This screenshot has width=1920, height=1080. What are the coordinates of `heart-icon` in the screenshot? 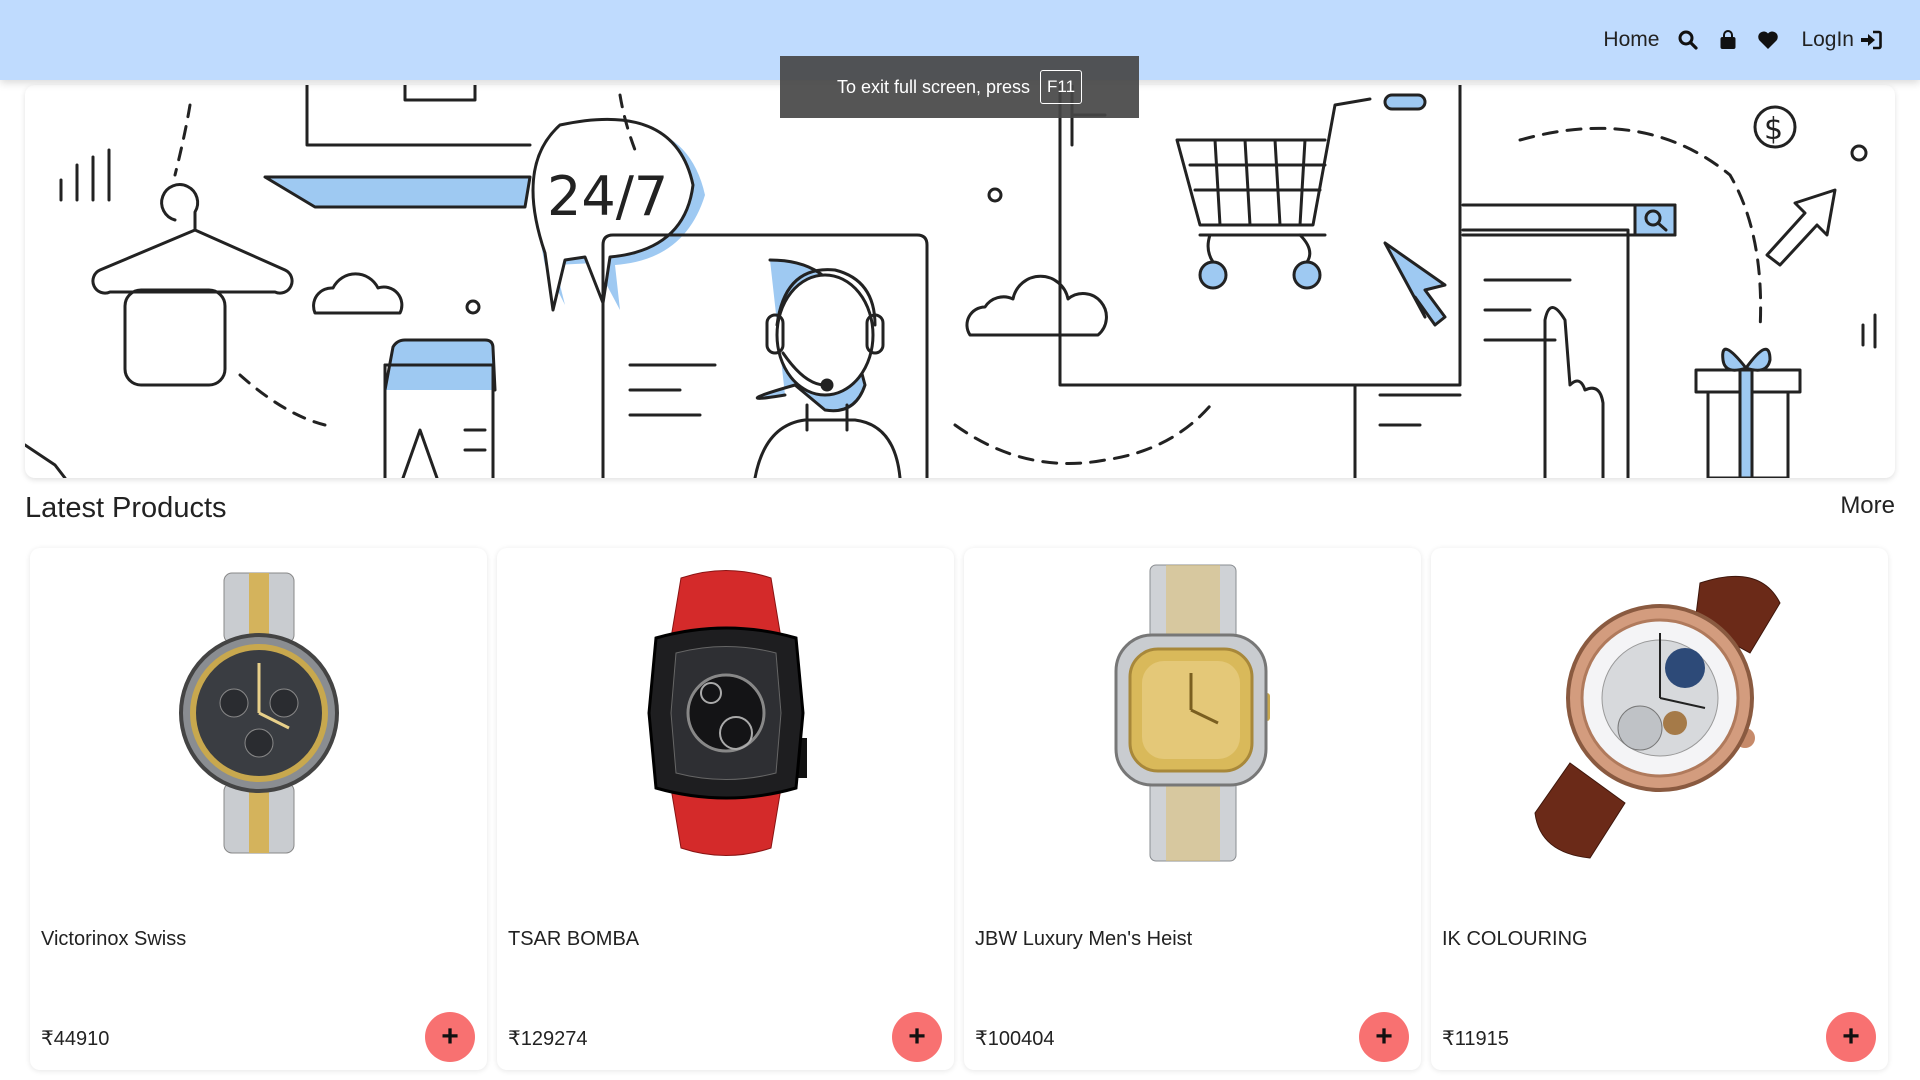 It's located at (1768, 40).